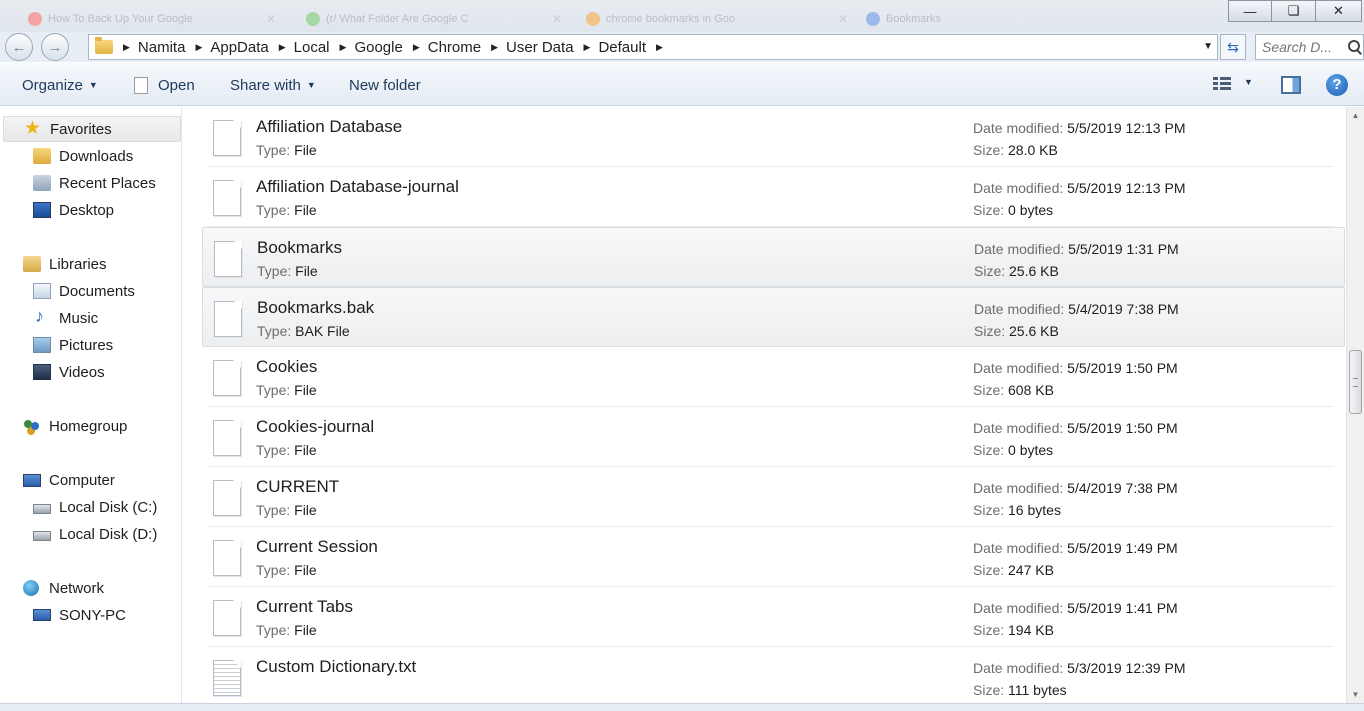 This screenshot has height=711, width=1364. What do you see at coordinates (69, 480) in the screenshot?
I see `nav-computer: Computer` at bounding box center [69, 480].